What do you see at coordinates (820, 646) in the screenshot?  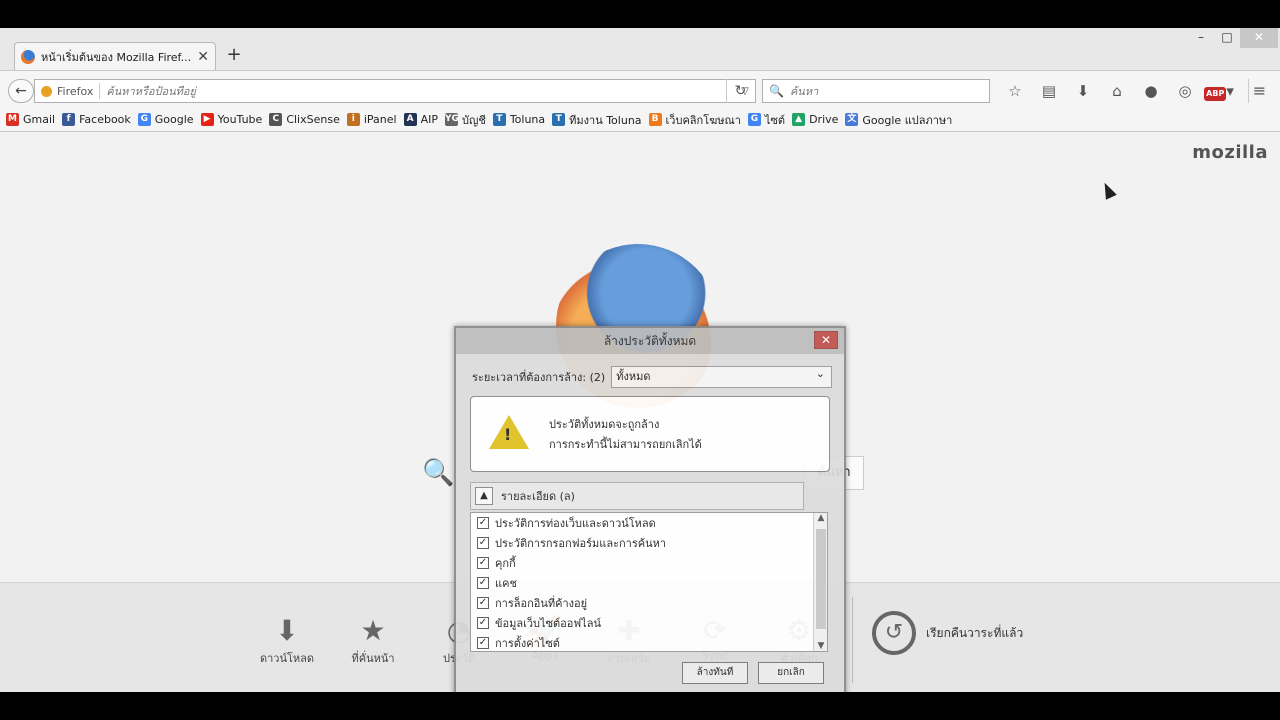 I see `scroll-down-icon: ▼` at bounding box center [820, 646].